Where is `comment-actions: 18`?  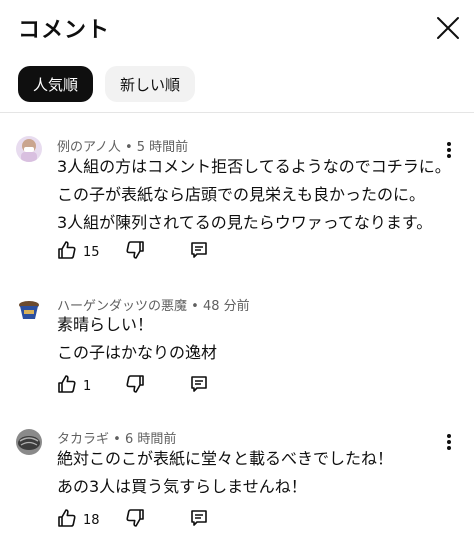 comment-actions: 18 is located at coordinates (133, 520).